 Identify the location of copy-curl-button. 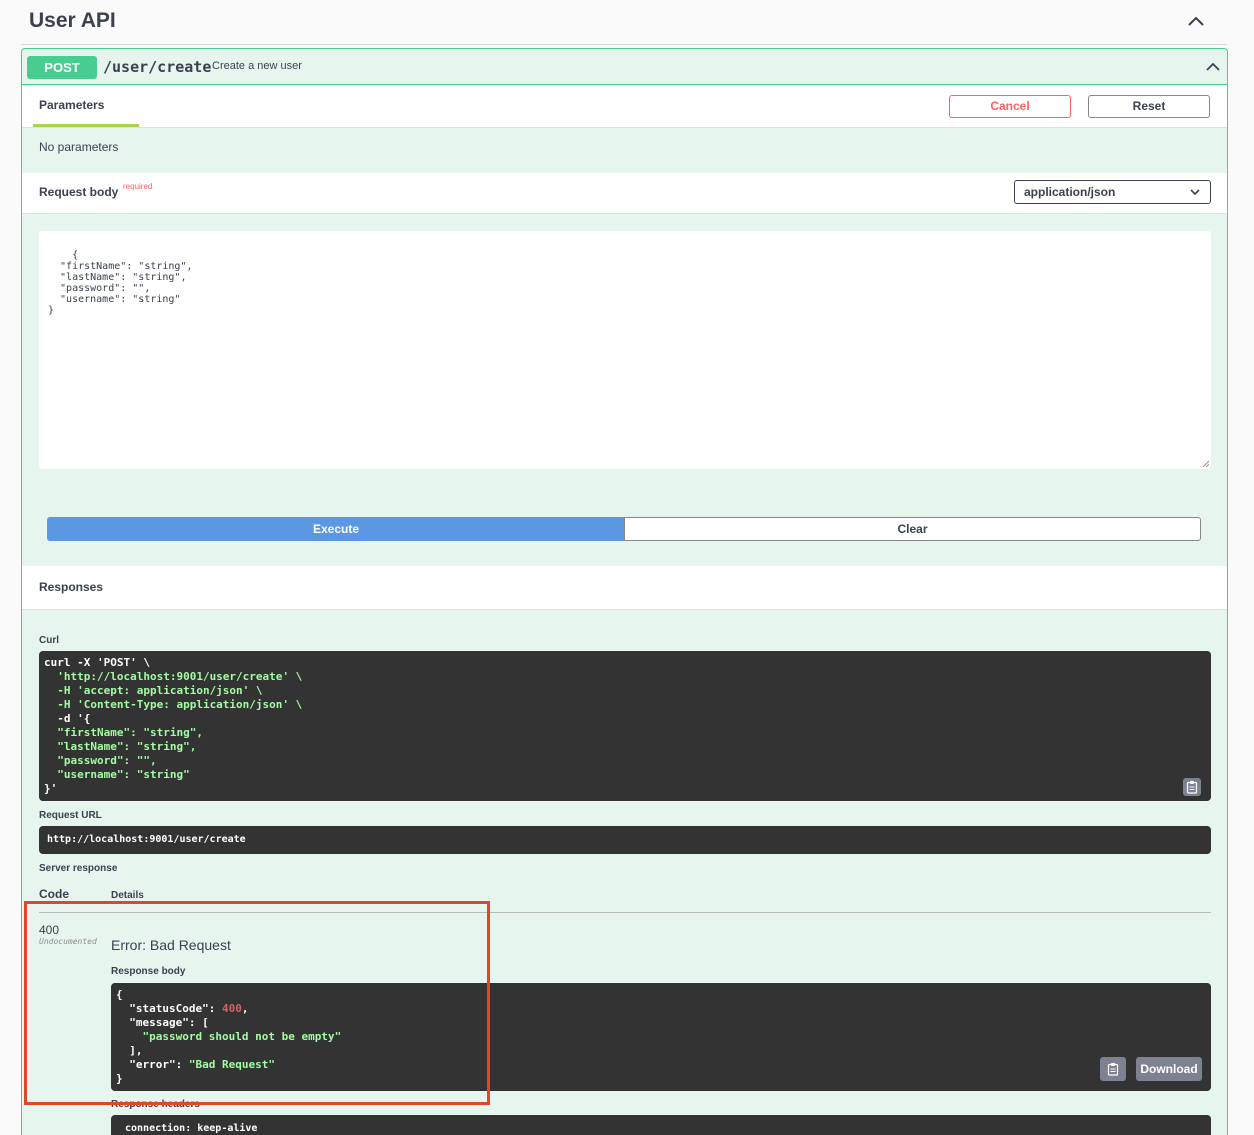
(1192, 787).